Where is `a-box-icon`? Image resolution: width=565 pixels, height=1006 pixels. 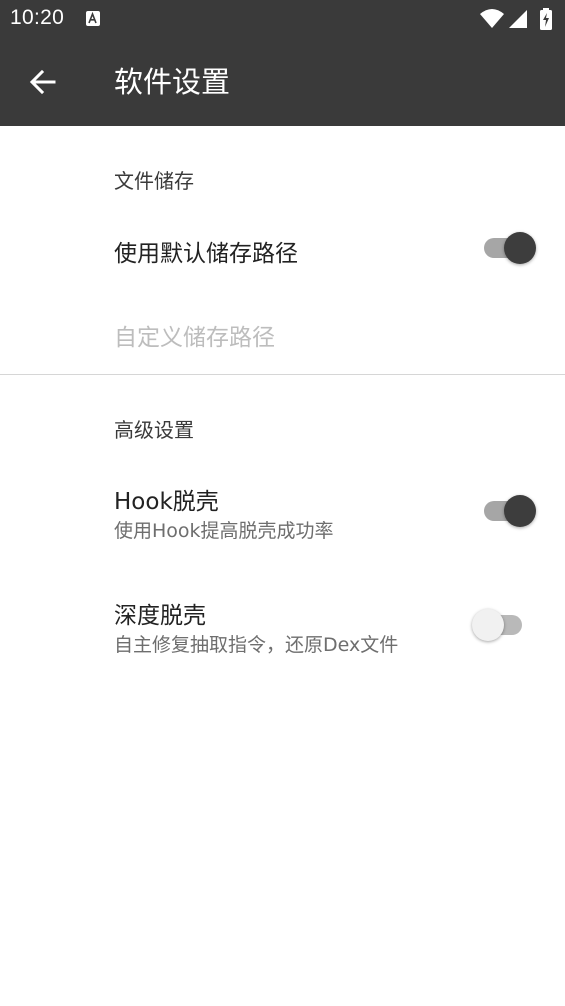
a-box-icon is located at coordinates (93, 18).